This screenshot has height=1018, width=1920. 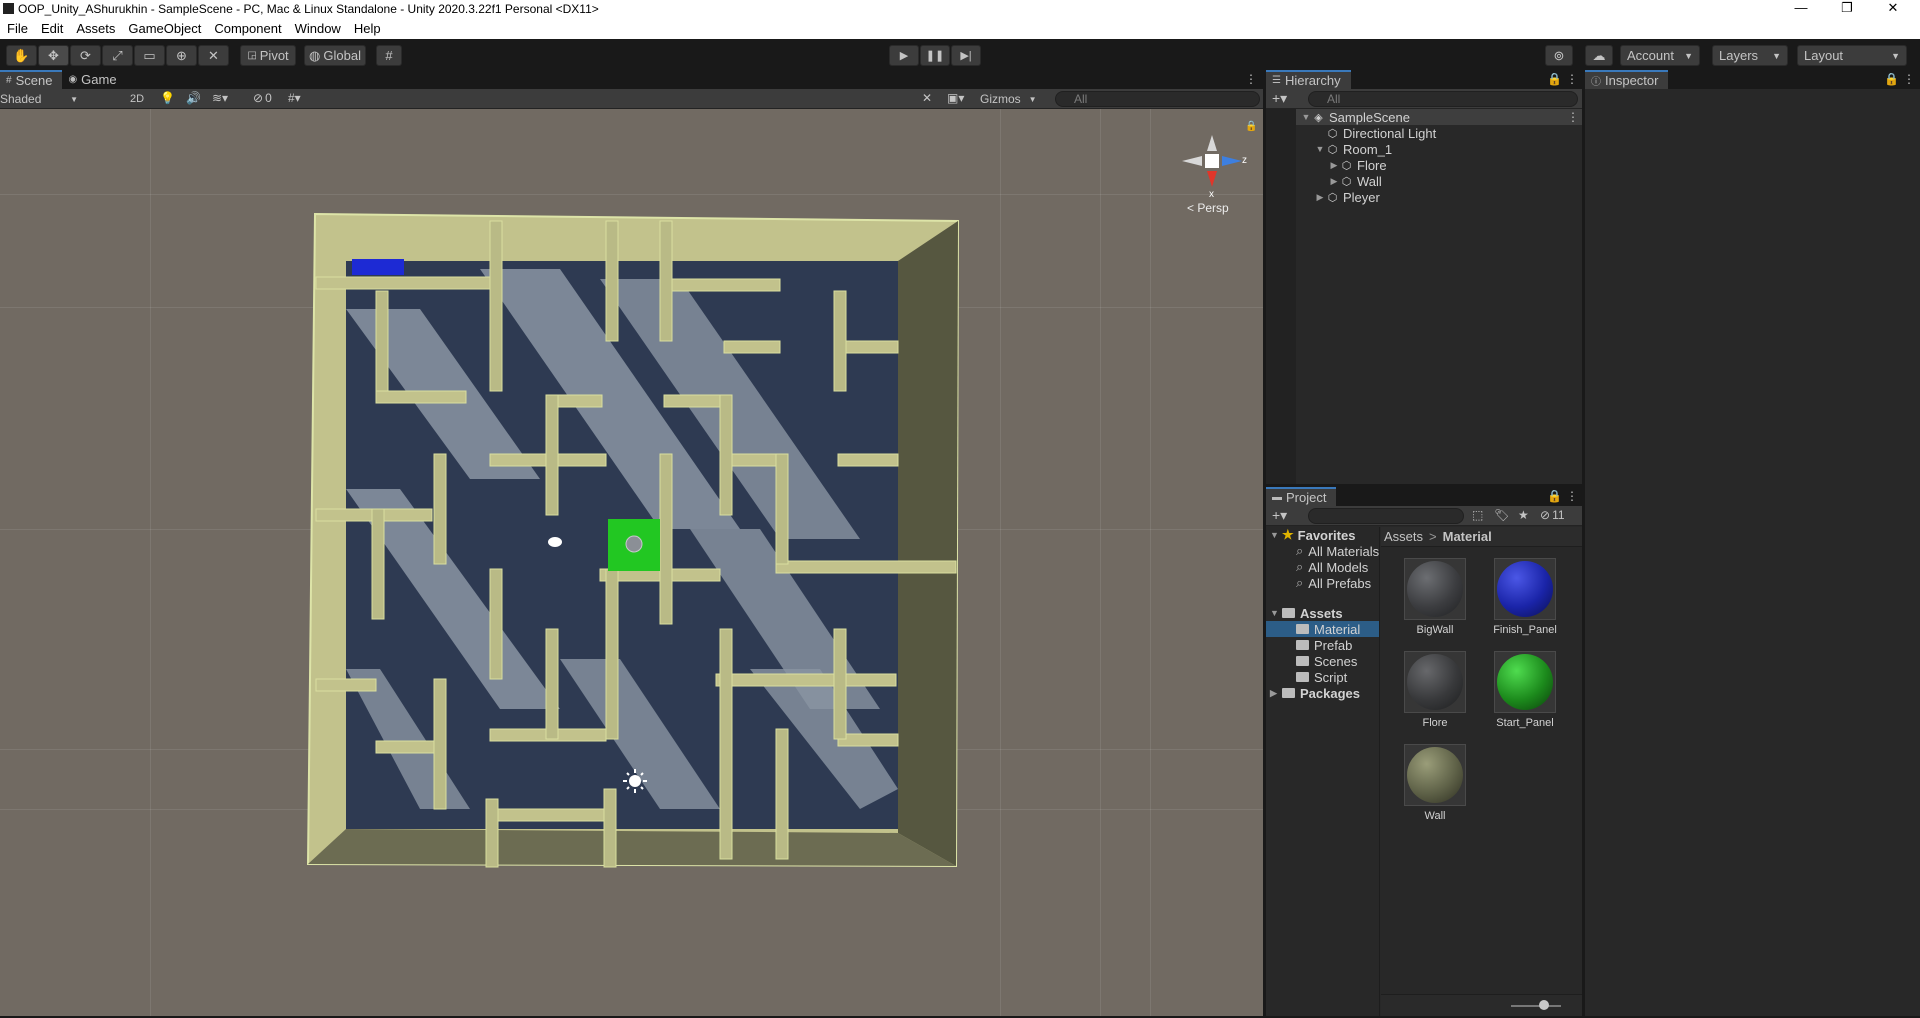 What do you see at coordinates (95, 28) in the screenshot?
I see `menu-assets: Assets` at bounding box center [95, 28].